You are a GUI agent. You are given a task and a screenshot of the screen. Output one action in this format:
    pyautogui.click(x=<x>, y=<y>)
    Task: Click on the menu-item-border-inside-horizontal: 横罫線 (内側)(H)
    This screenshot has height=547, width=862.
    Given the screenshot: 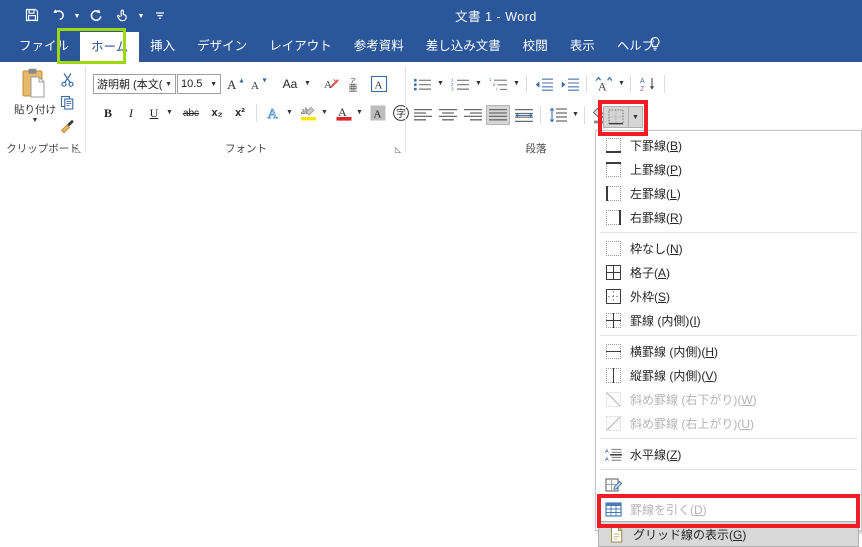 What is the action you would take?
    pyautogui.click(x=728, y=351)
    